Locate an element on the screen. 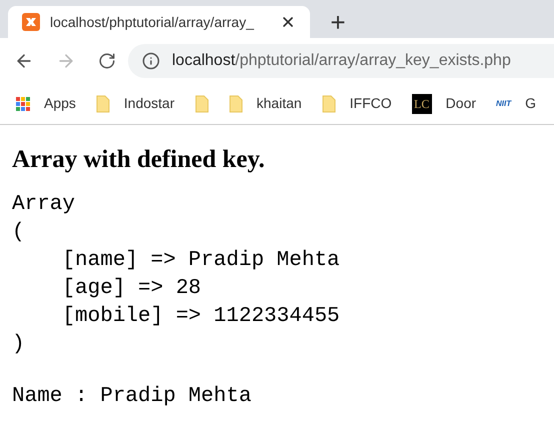 Image resolution: width=554 pixels, height=437 pixels. reload-icon is located at coordinates (107, 61).